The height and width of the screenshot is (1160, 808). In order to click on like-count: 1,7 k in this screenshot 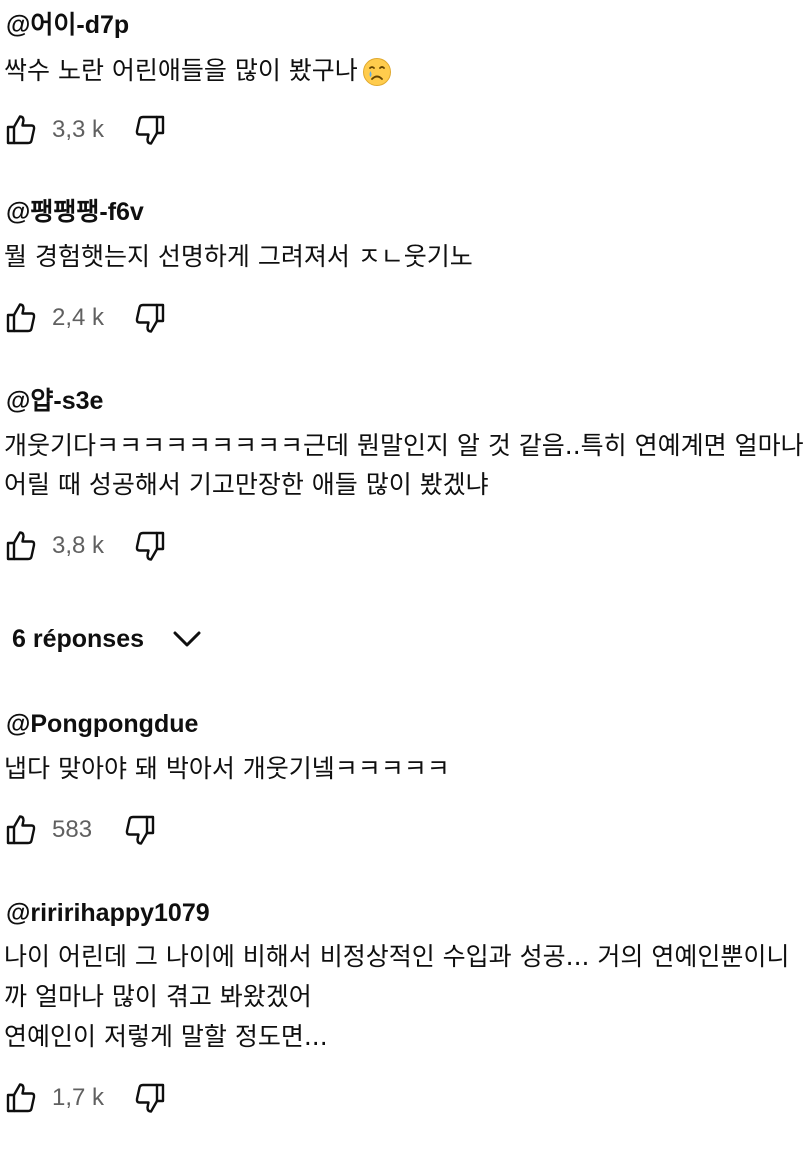, I will do `click(78, 1097)`.